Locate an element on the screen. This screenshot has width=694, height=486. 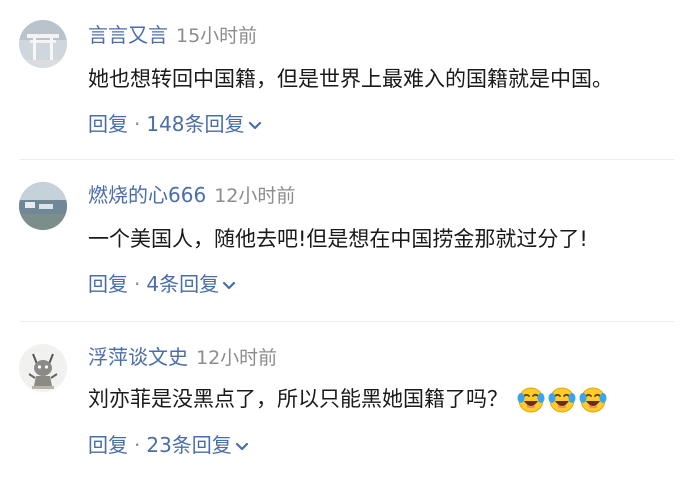
view-replies-button: 148条回复 is located at coordinates (203, 124).